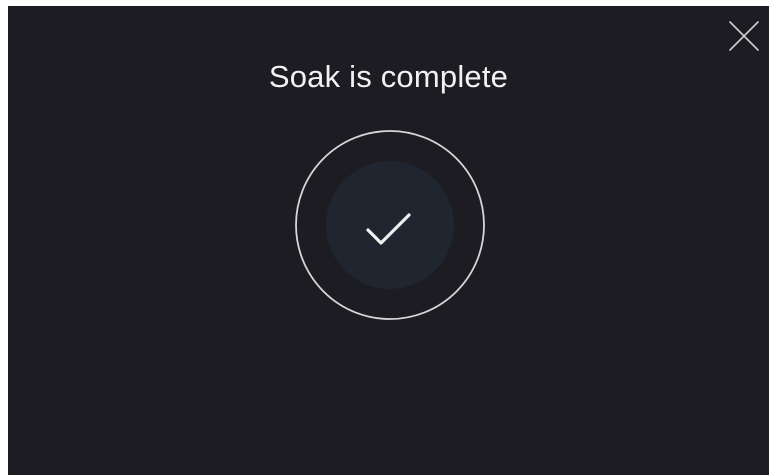 This screenshot has height=475, width=769. I want to click on close-icon, so click(744, 36).